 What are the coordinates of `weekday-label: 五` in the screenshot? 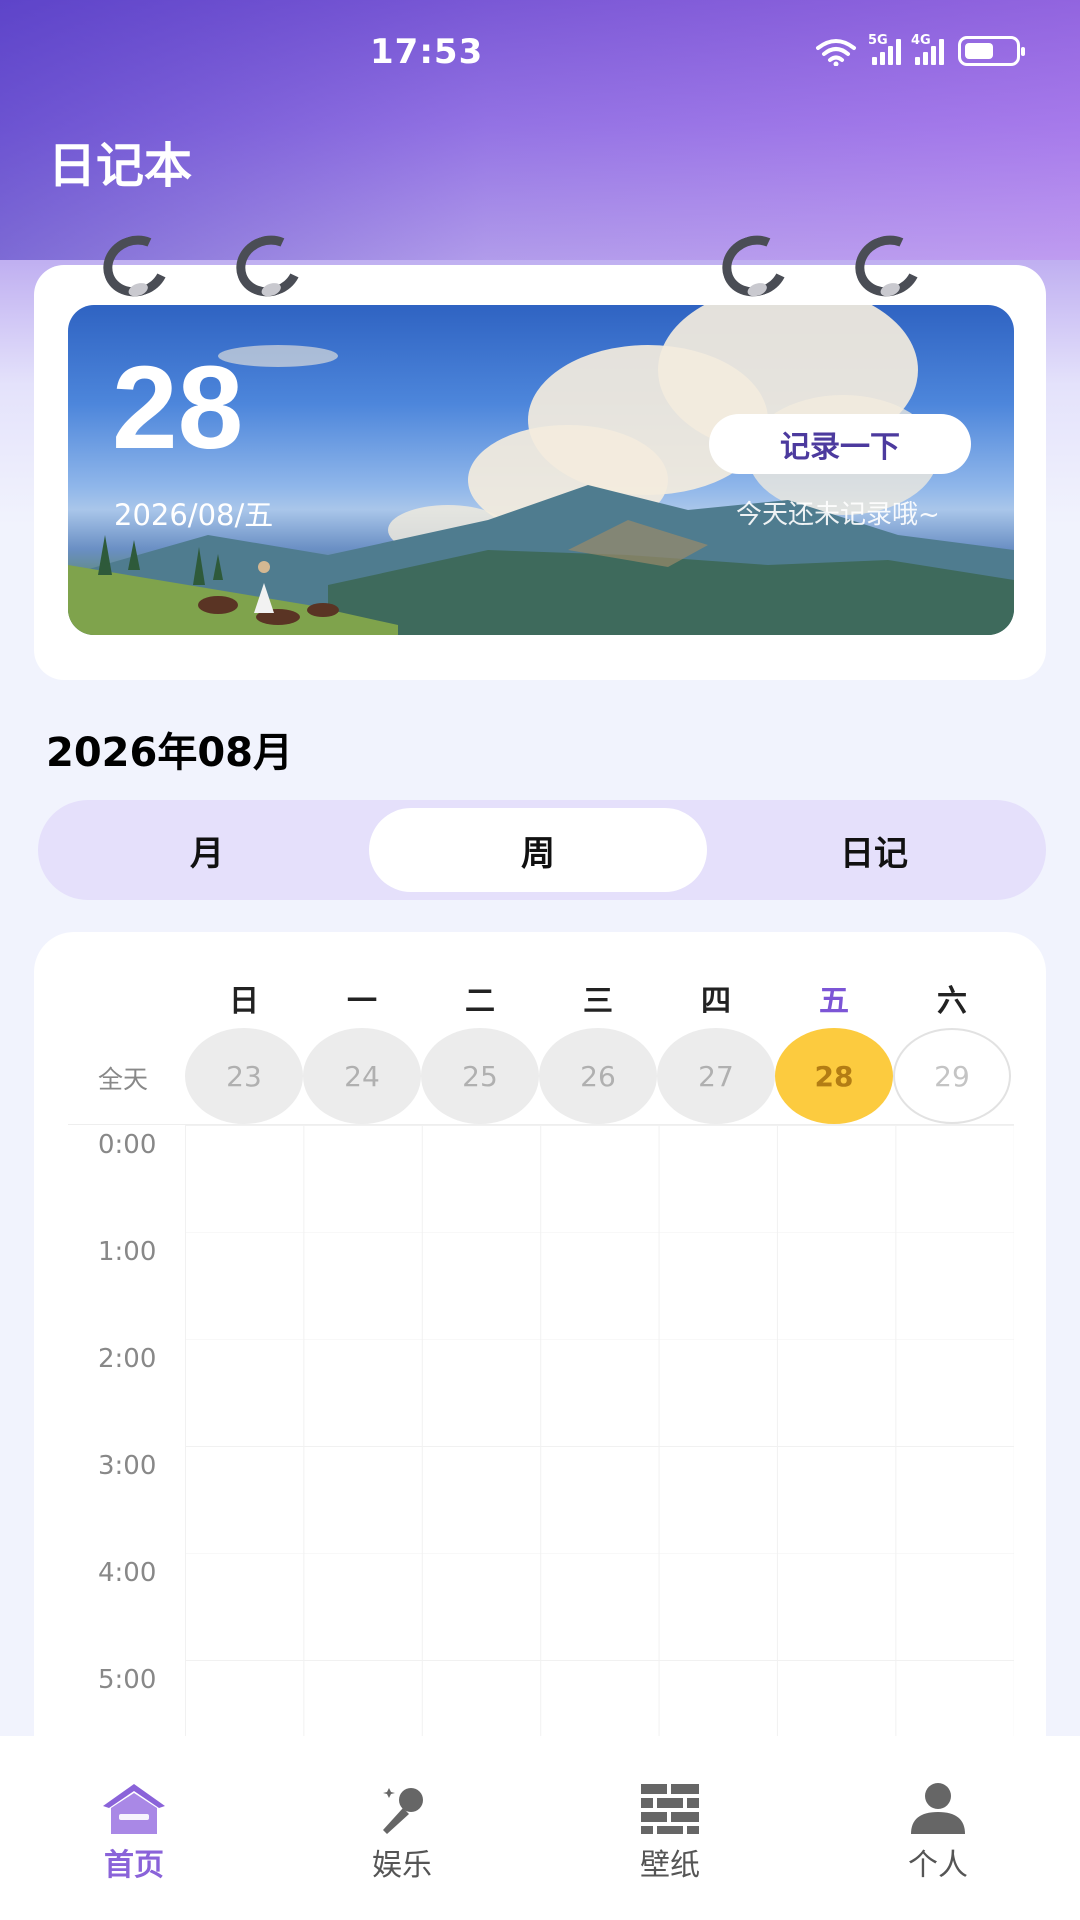 It's located at (834, 1001).